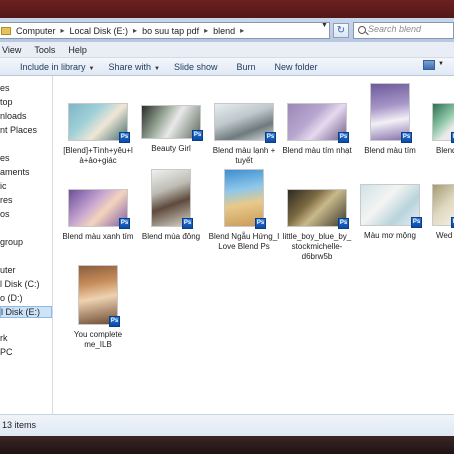  I want to click on file-item: Ps Blend màu tím nhạt, so click(317, 129).